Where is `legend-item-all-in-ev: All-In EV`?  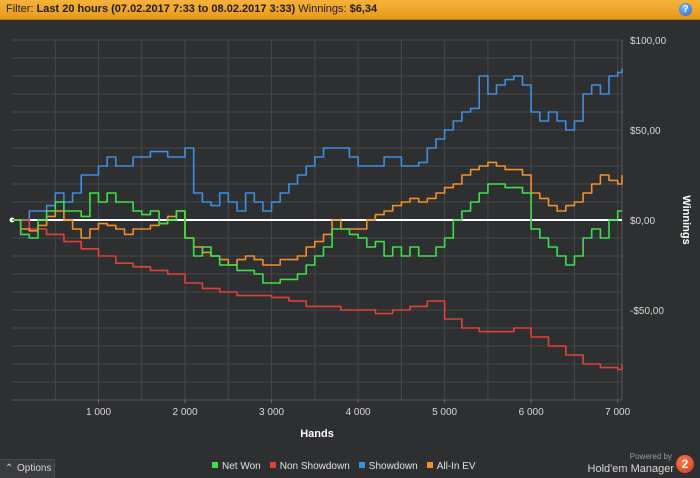
legend-item-all-in-ev: All-In EV is located at coordinates (451, 466).